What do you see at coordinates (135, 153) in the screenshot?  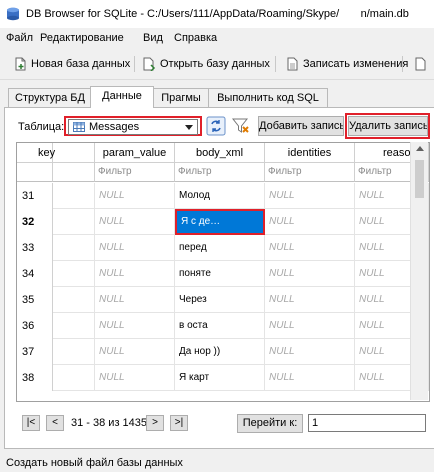 I see `column-header: param_value` at bounding box center [135, 153].